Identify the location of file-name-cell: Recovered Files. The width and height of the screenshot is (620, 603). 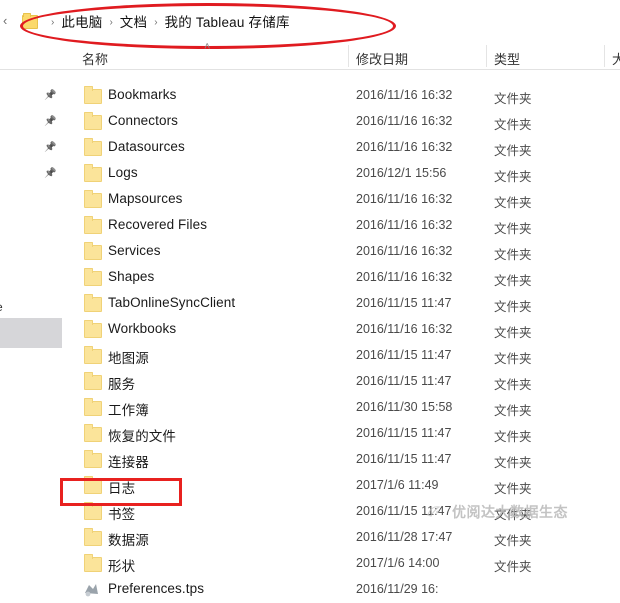
(157, 224).